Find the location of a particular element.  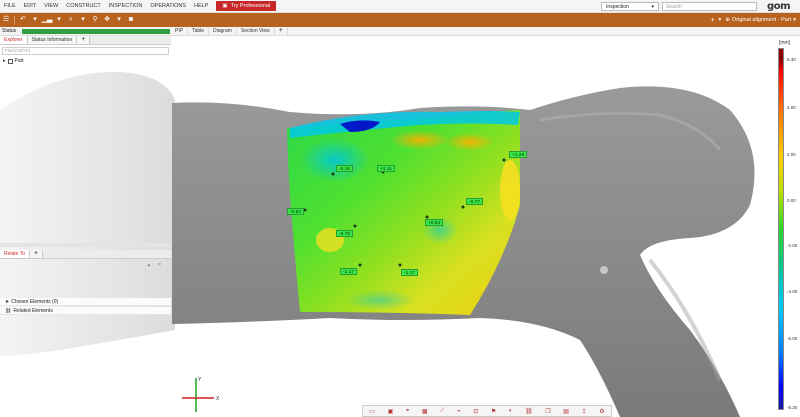

expand-icon: ▸ is located at coordinates (4, 61).